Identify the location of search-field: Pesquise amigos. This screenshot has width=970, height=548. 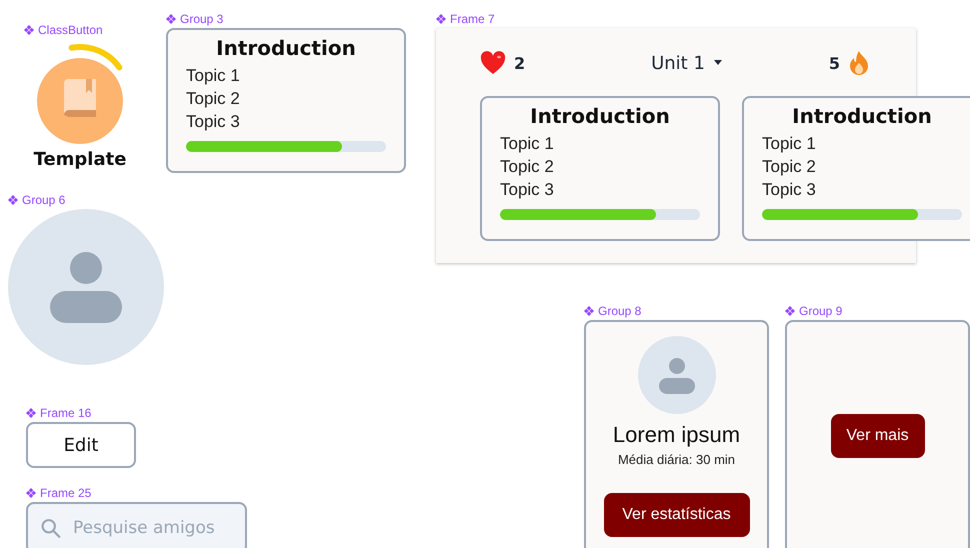
(136, 525).